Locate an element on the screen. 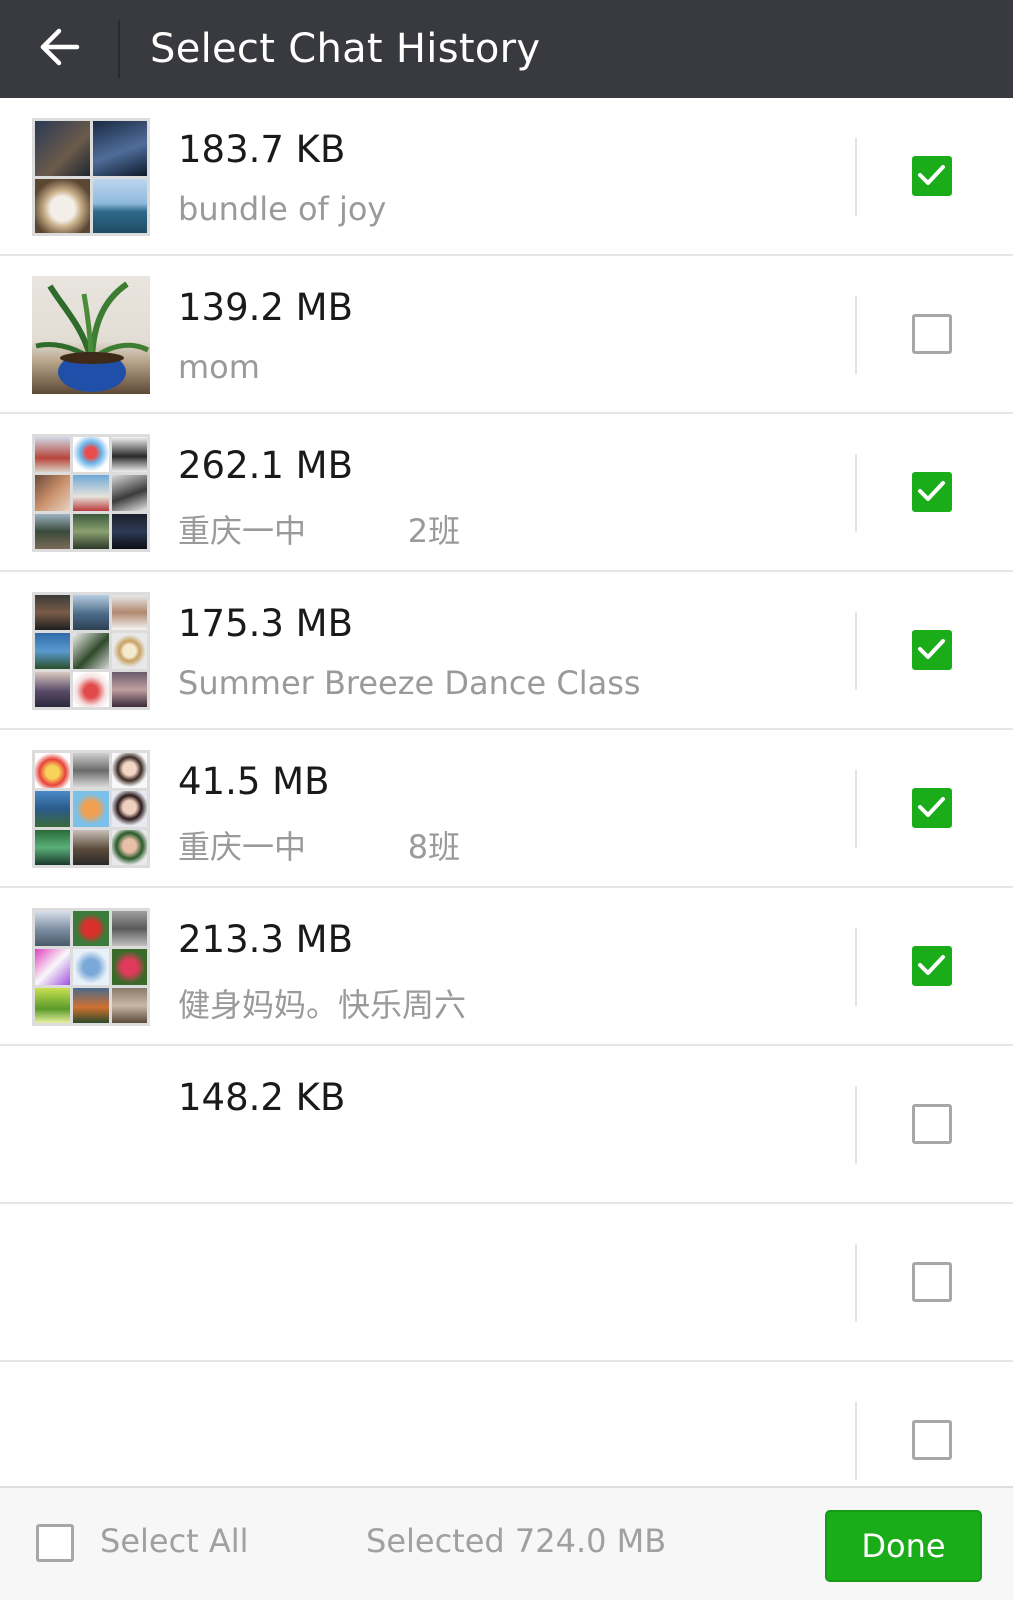 The image size is (1013, 1600). chat-row: 139.2 MB mom is located at coordinates (506, 335).